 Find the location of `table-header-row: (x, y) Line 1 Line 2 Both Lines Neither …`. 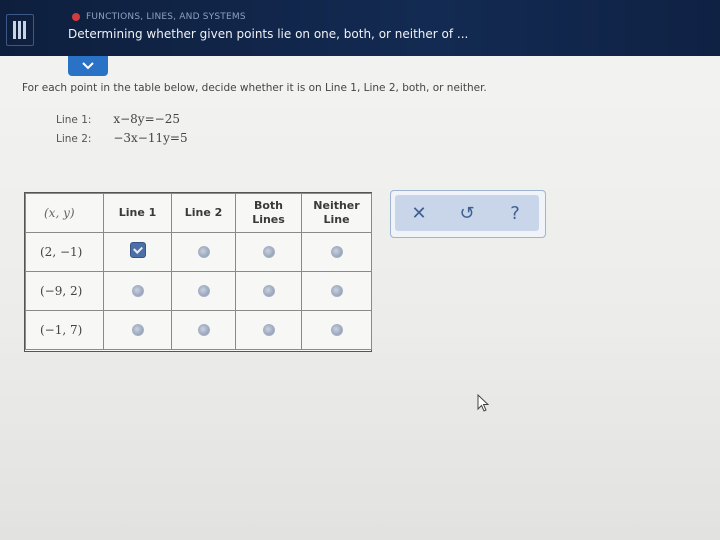

table-header-row: (x, y) Line 1 Line 2 Both Lines Neither … is located at coordinates (198, 213).